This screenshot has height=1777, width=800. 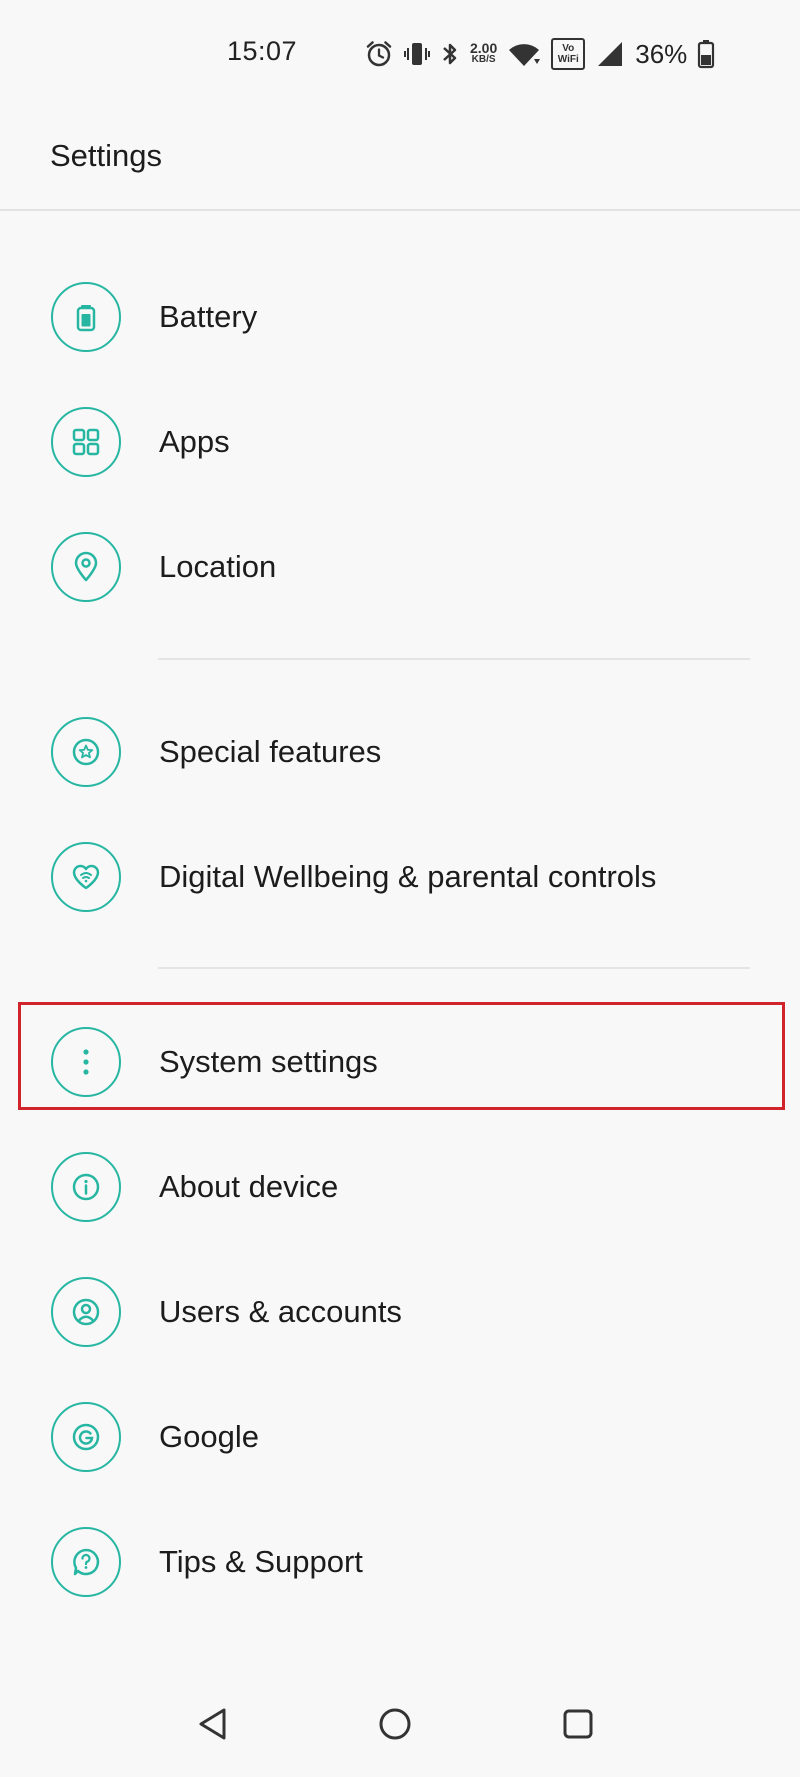 What do you see at coordinates (400, 1062) in the screenshot?
I see `settings-item-system-settings: System settings` at bounding box center [400, 1062].